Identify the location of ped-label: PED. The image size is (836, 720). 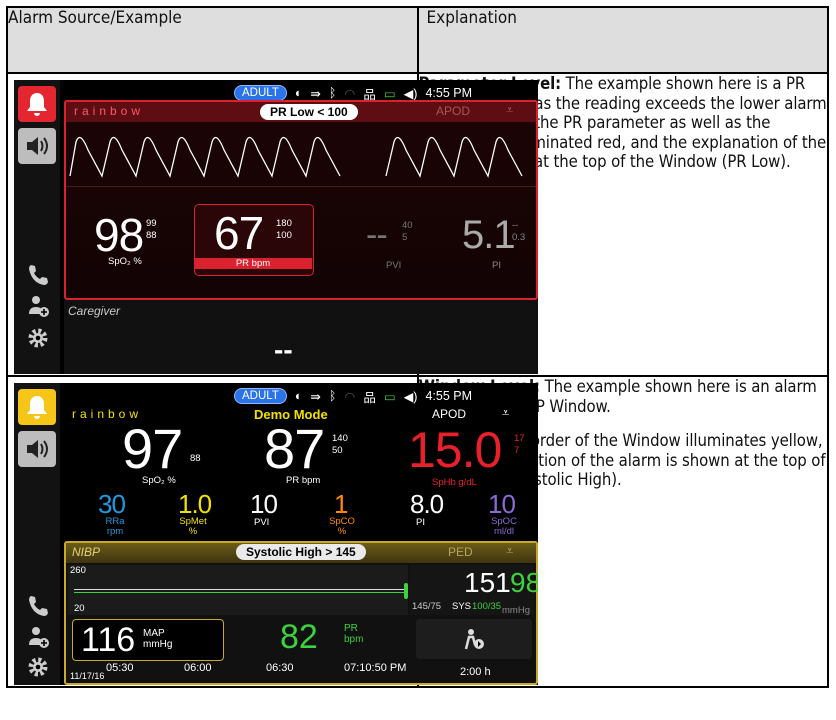
(460, 552).